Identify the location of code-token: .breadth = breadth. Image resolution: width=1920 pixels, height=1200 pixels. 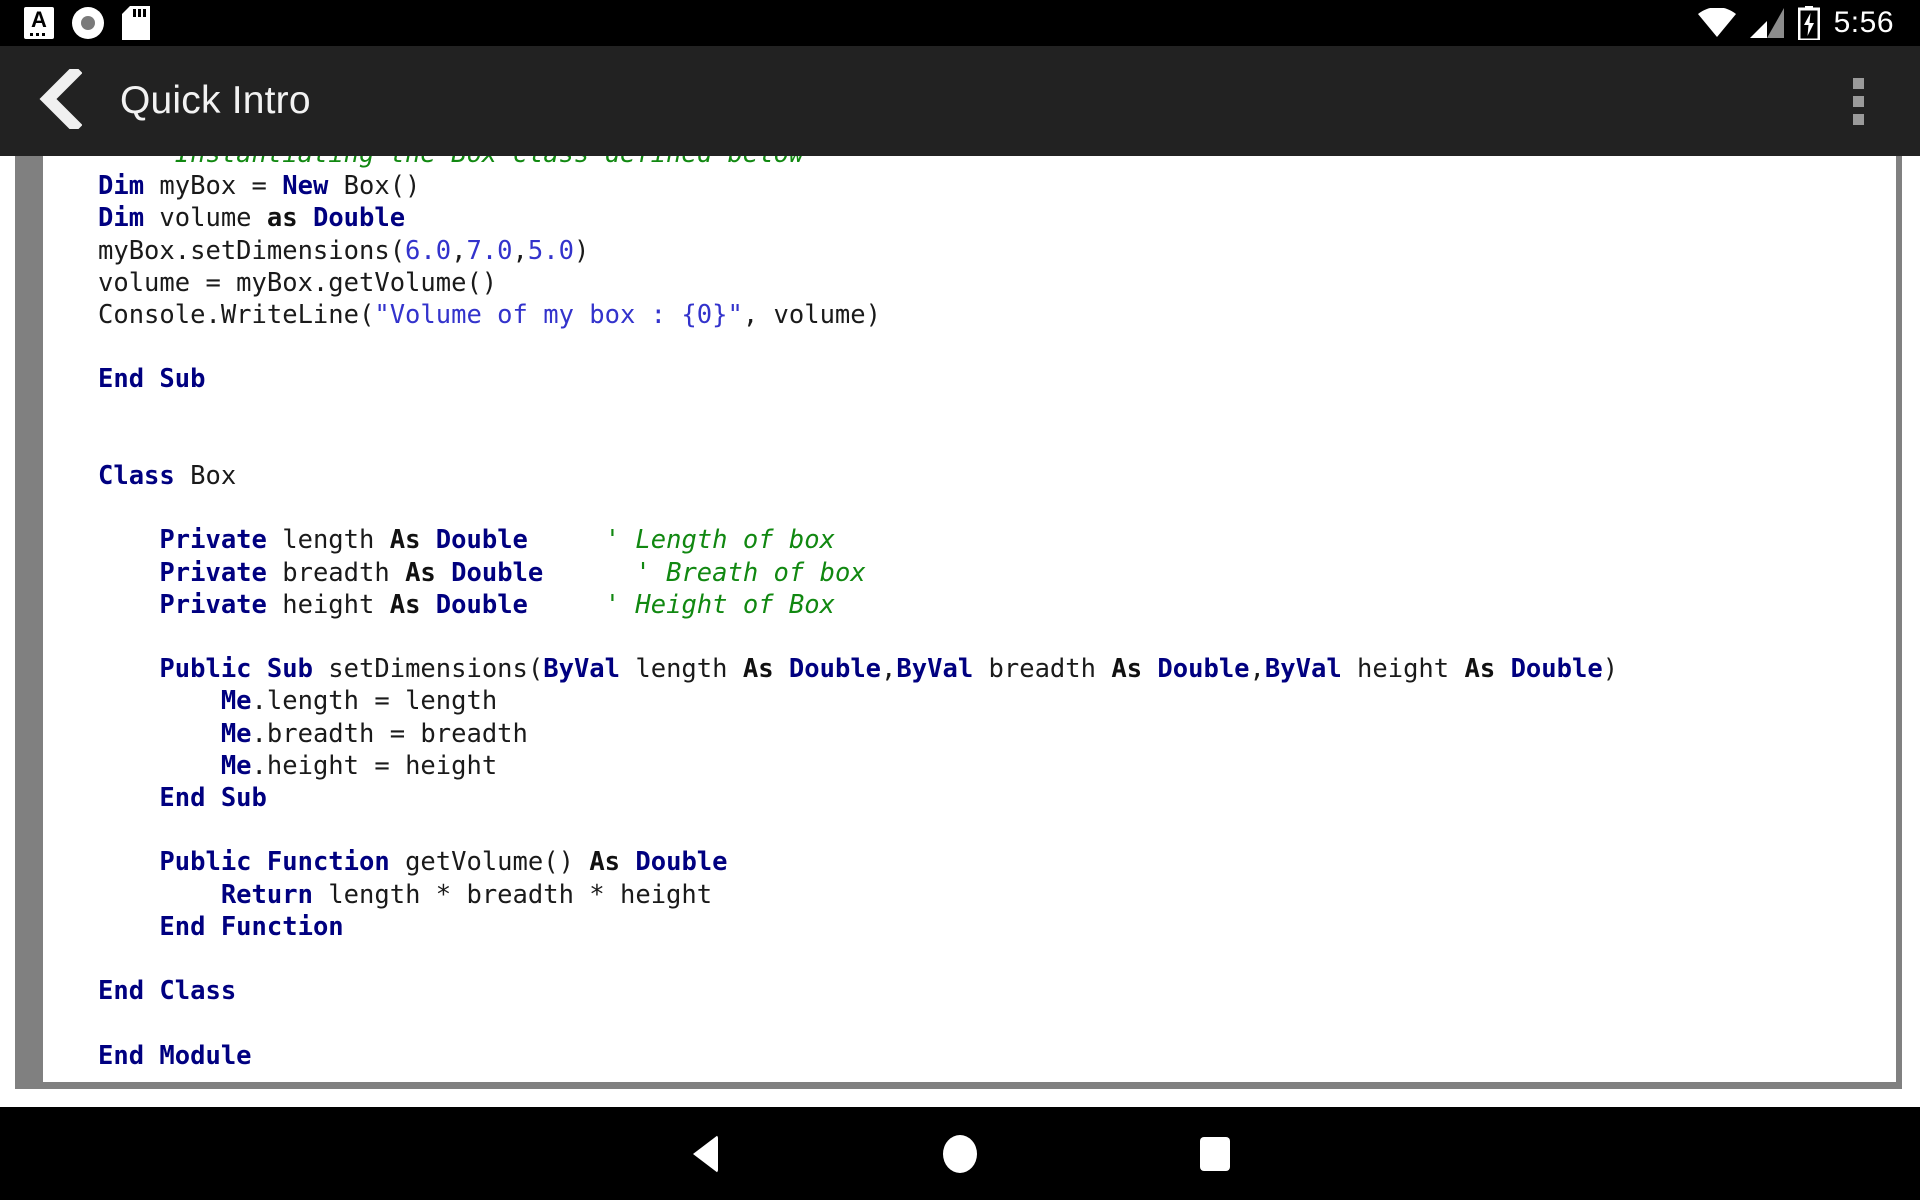
(389, 733).